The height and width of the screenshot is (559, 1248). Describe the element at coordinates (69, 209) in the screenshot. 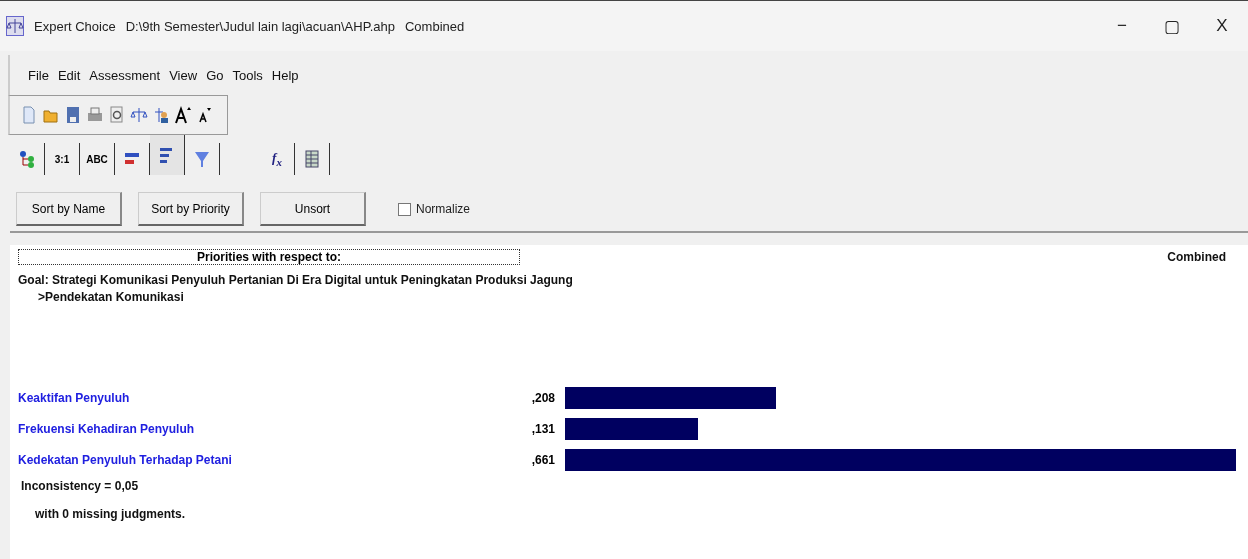

I see `sort-button: Sort by Name` at that location.